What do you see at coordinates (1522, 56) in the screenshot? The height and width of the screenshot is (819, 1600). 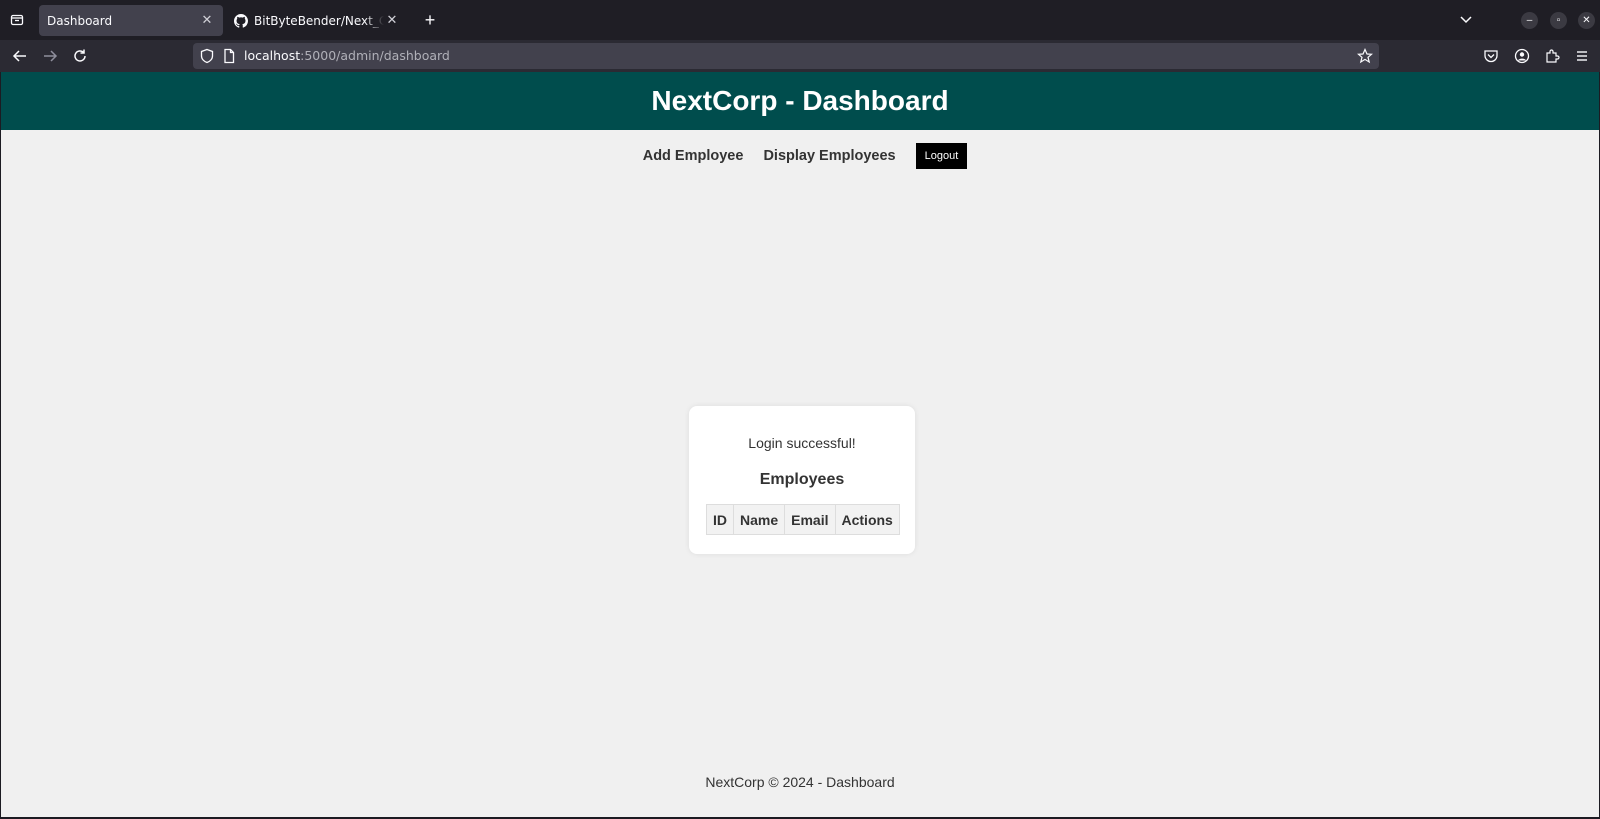 I see `account-icon` at bounding box center [1522, 56].